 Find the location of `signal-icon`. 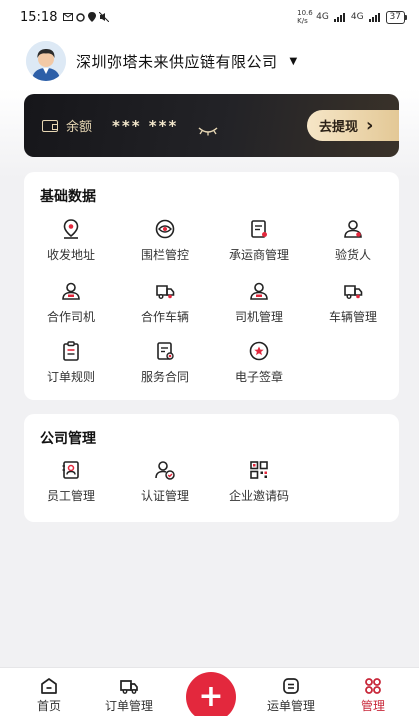

signal-icon is located at coordinates (339, 17).